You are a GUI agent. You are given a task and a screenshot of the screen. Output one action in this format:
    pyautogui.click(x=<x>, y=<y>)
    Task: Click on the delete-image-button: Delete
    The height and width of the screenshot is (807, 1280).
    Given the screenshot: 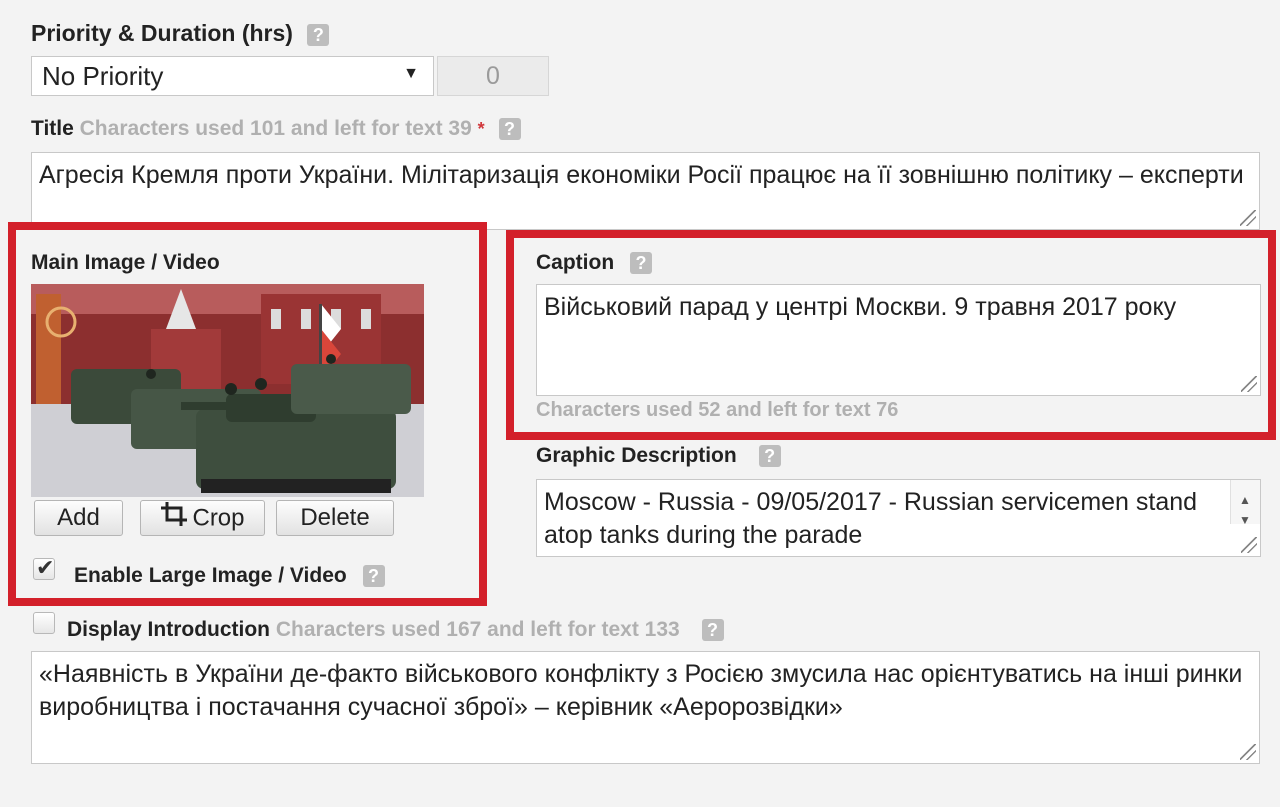 What is the action you would take?
    pyautogui.click(x=335, y=518)
    